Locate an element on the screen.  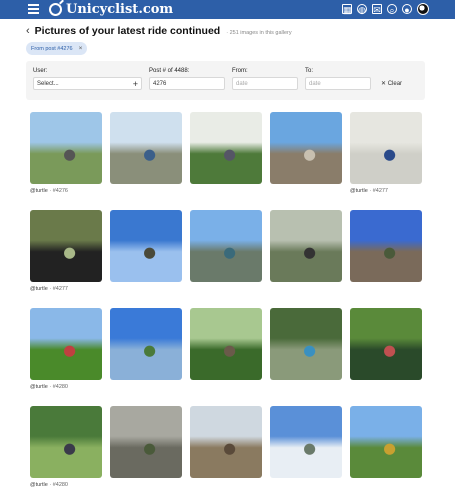
calendar-icon: ▦ is located at coordinates (347, 9).